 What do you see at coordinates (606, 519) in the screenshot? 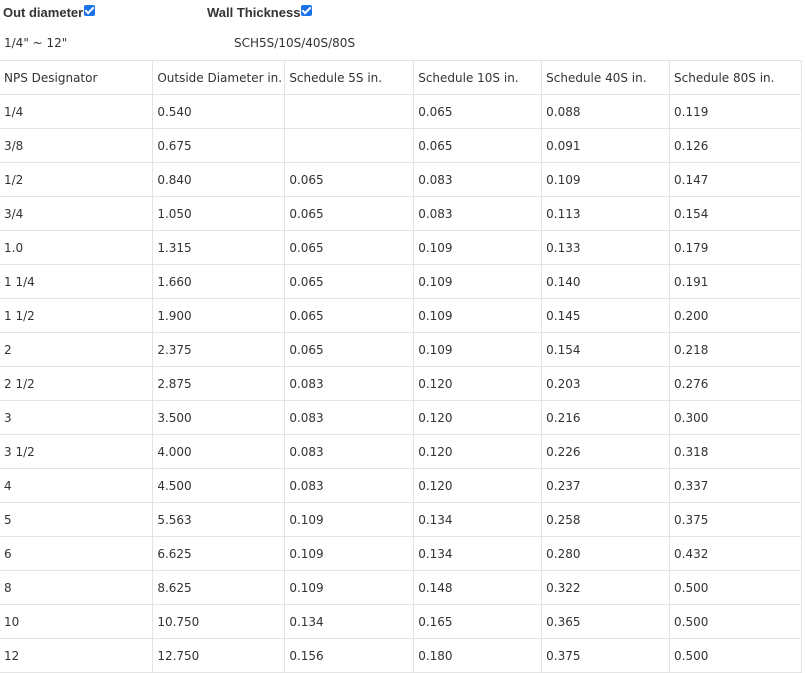
I see `cell-schedule-40s: 0.258` at bounding box center [606, 519].